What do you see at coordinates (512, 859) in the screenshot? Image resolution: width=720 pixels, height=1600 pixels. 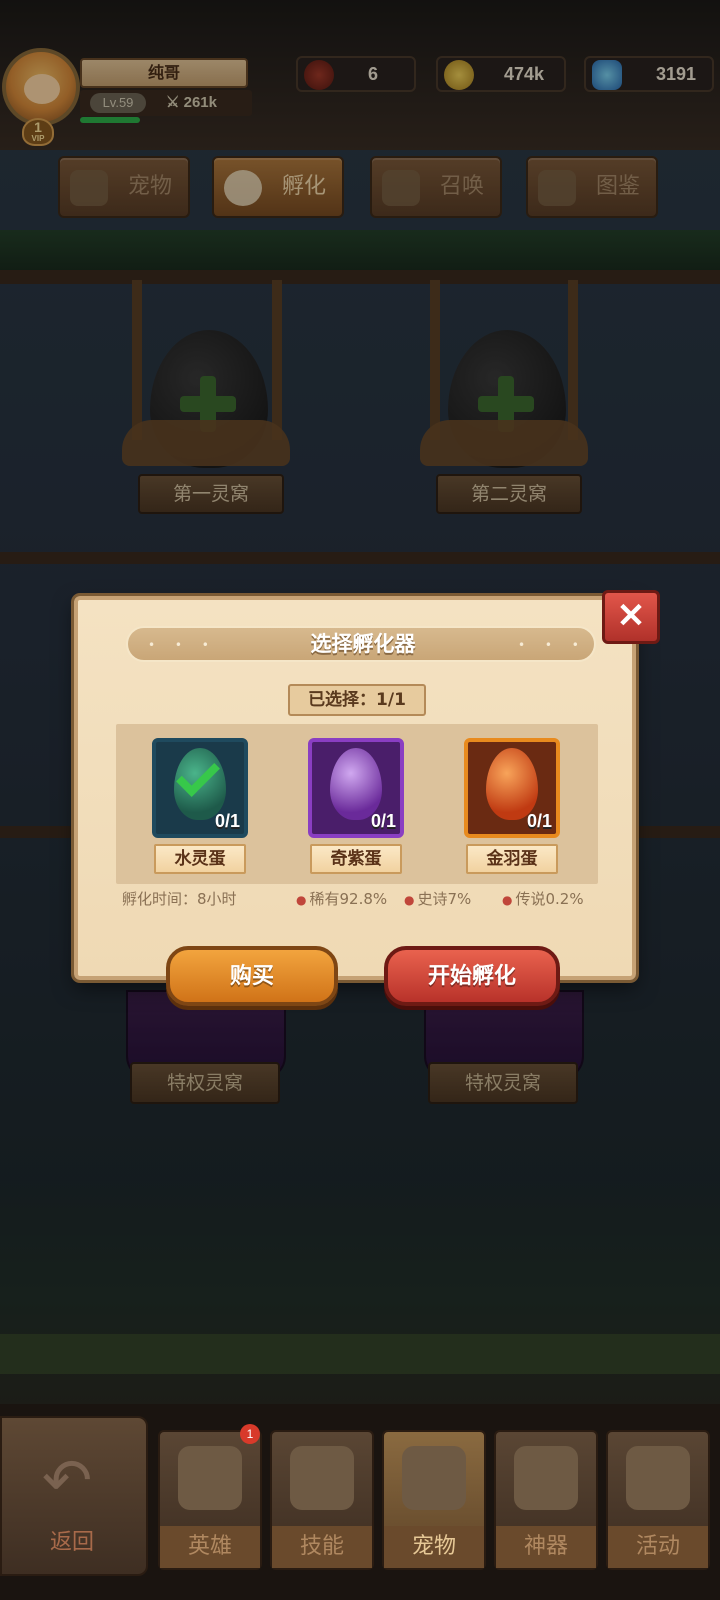 I see `egg-name-golden: 金羽蛋` at bounding box center [512, 859].